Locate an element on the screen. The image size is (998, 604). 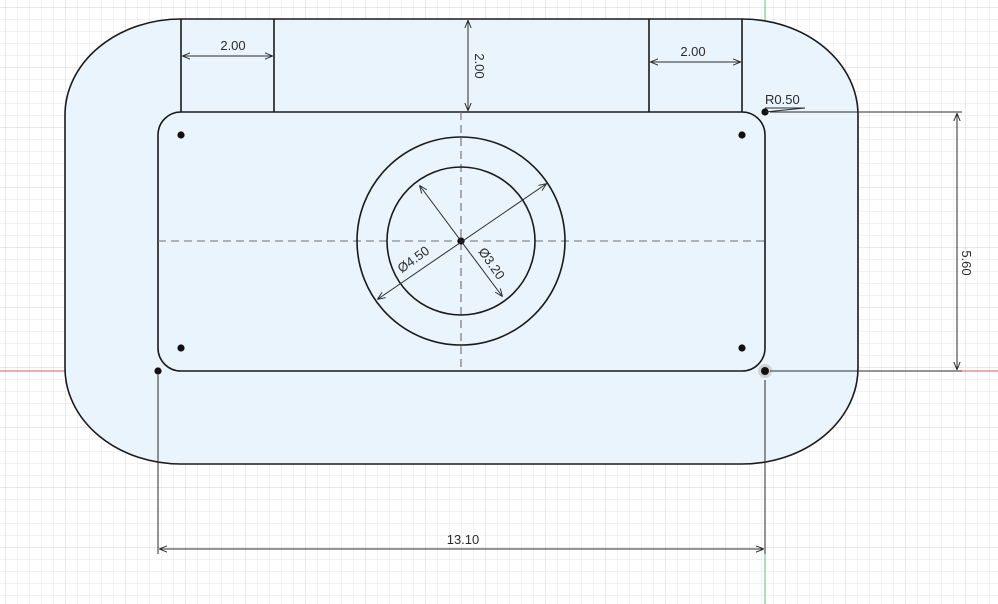
dimension-label: 5.60 is located at coordinates (966, 262).